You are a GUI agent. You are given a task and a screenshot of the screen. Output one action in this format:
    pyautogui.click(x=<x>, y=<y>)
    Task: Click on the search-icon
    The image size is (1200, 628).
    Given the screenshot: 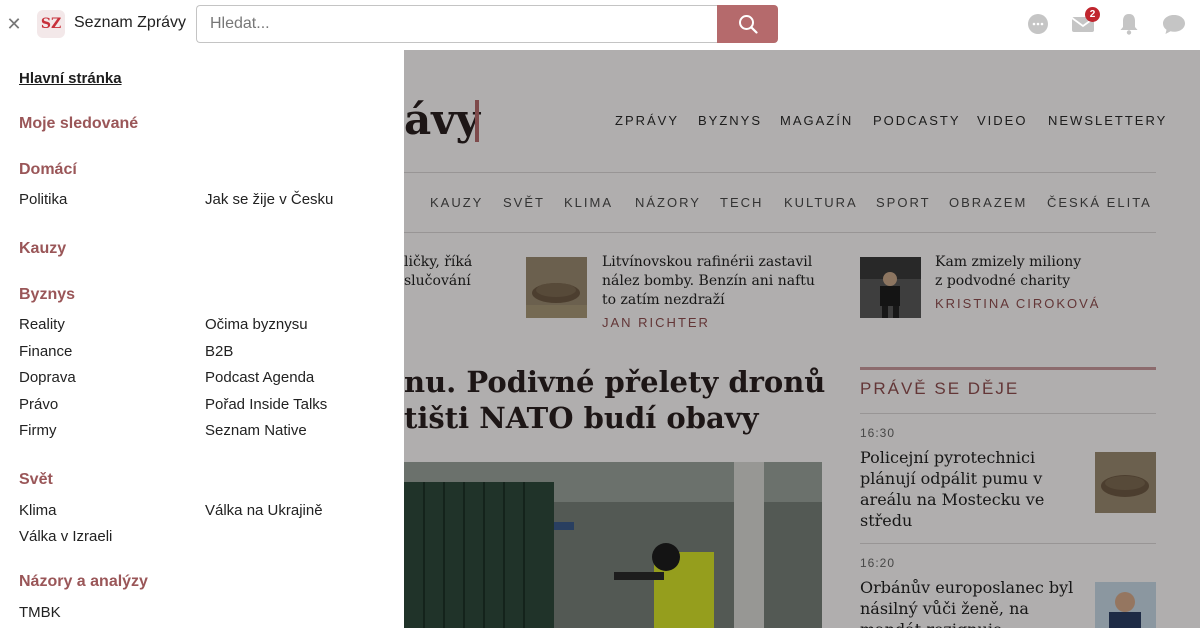 What is the action you would take?
    pyautogui.click(x=748, y=24)
    